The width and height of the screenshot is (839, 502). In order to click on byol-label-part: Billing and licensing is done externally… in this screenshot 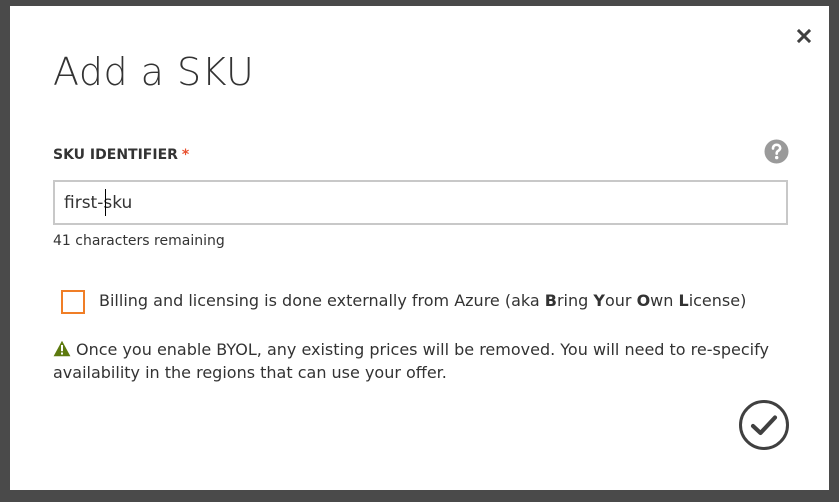, I will do `click(322, 300)`.